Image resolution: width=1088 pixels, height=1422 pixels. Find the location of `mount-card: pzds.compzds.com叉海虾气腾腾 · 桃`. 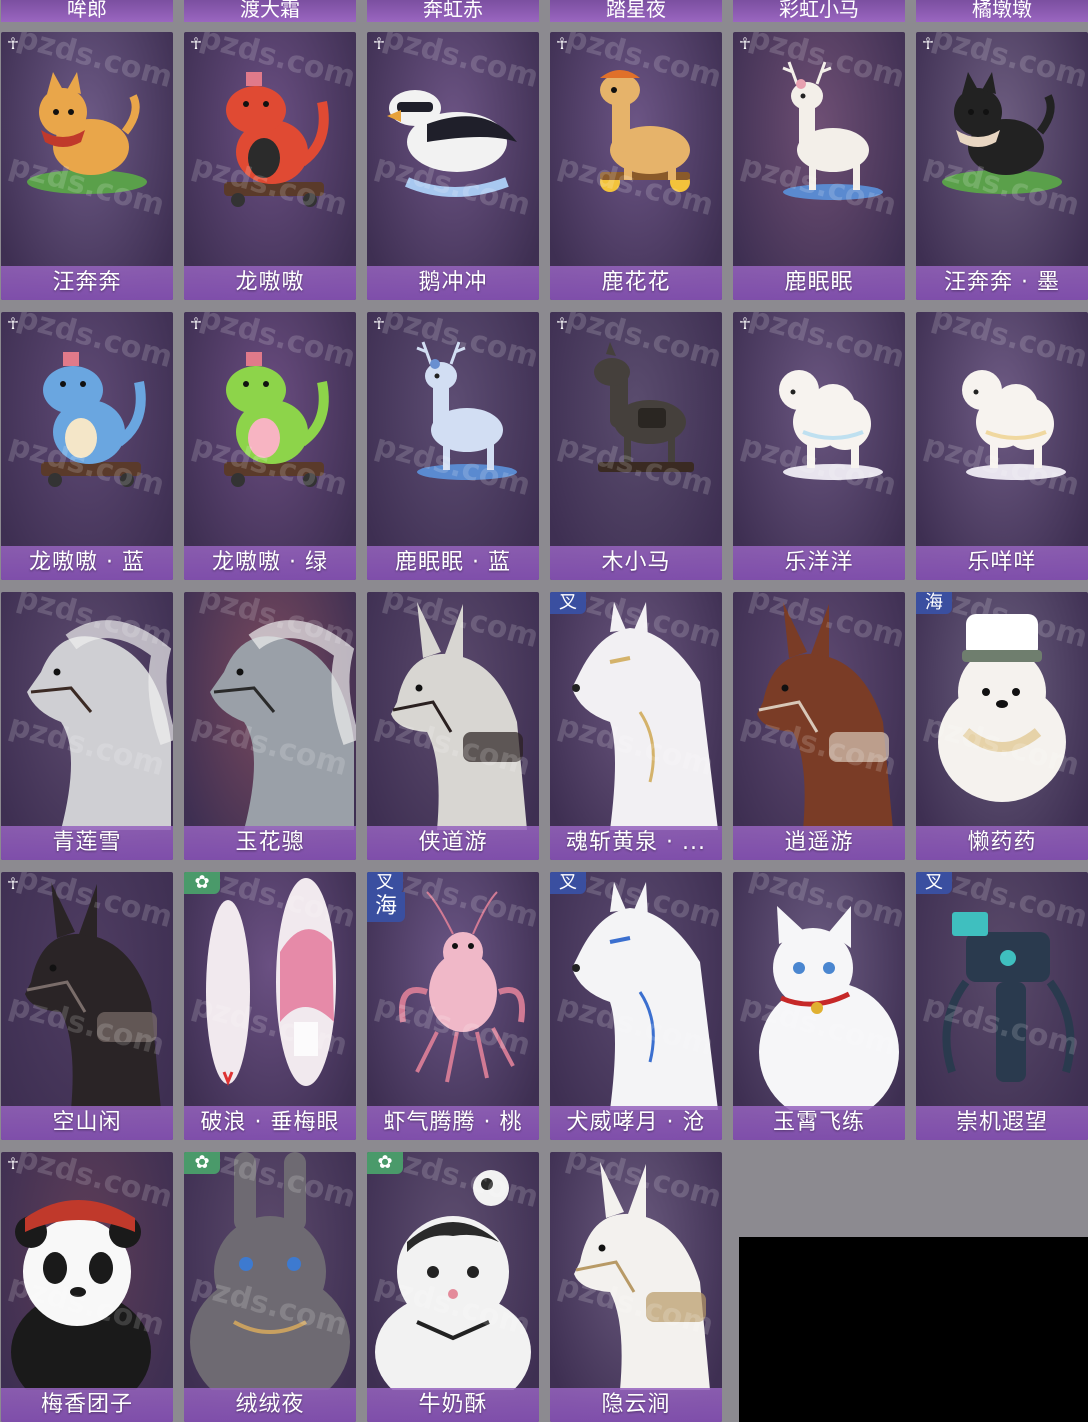

mount-card: pzds.compzds.com叉海虾气腾腾 · 桃 is located at coordinates (453, 1006).